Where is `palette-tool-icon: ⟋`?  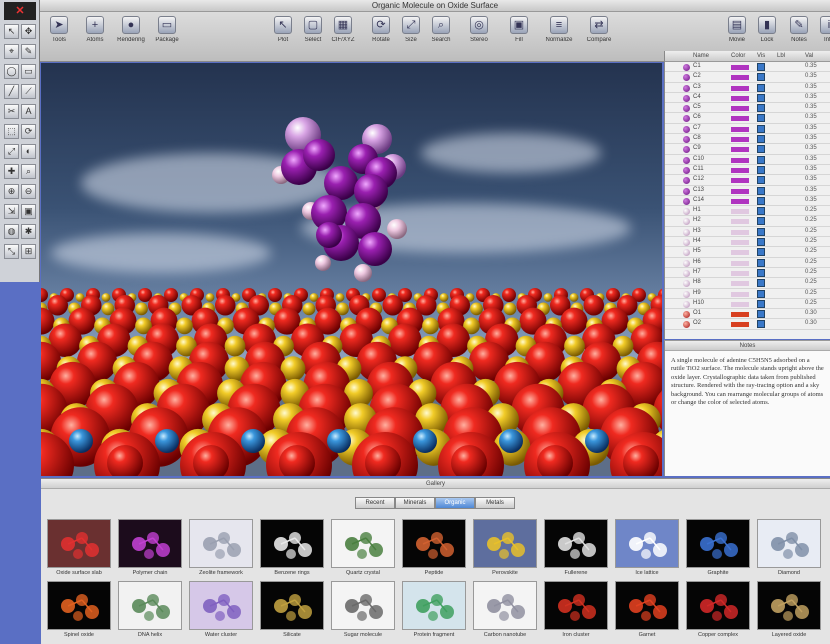
palette-tool-icon: ⟋ is located at coordinates (28, 91).